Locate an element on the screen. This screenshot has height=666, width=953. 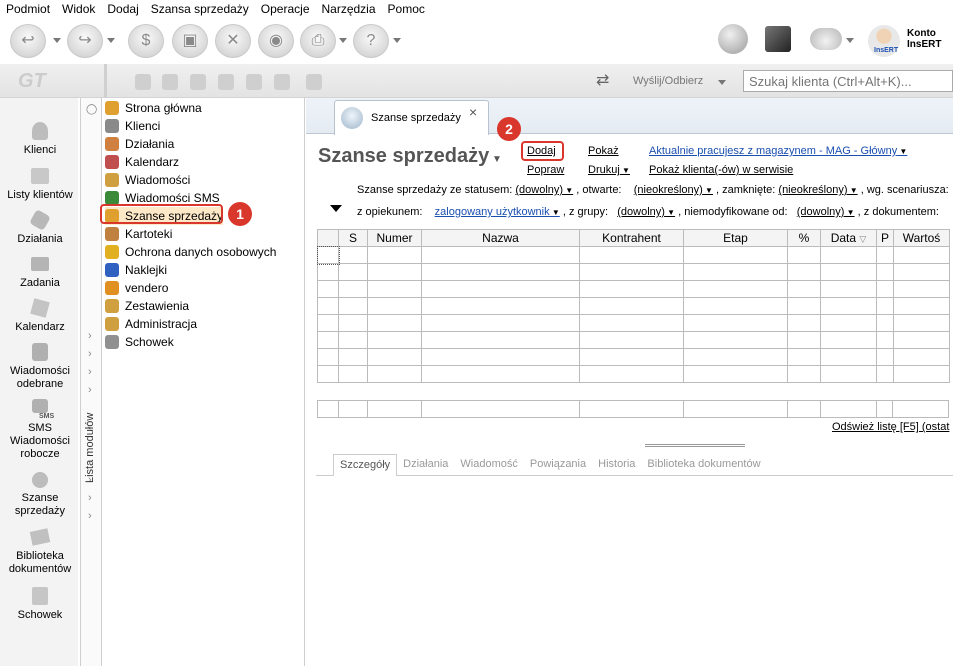
menu-widok: Widok is located at coordinates (78, 9).